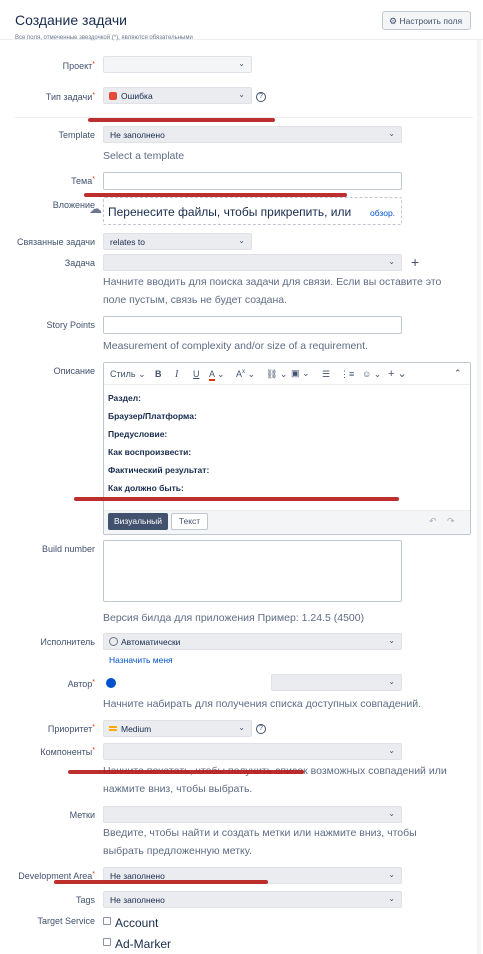 This screenshot has height=954, width=483. I want to click on checkbox-label: Account, so click(137, 923).